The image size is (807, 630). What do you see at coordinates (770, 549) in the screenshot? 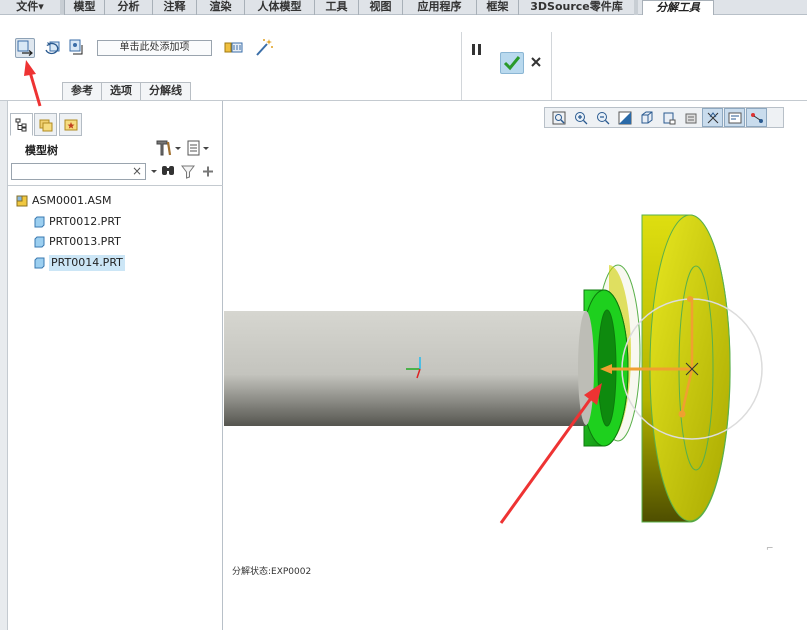
I see `corner-mark: ⌐` at bounding box center [770, 549].